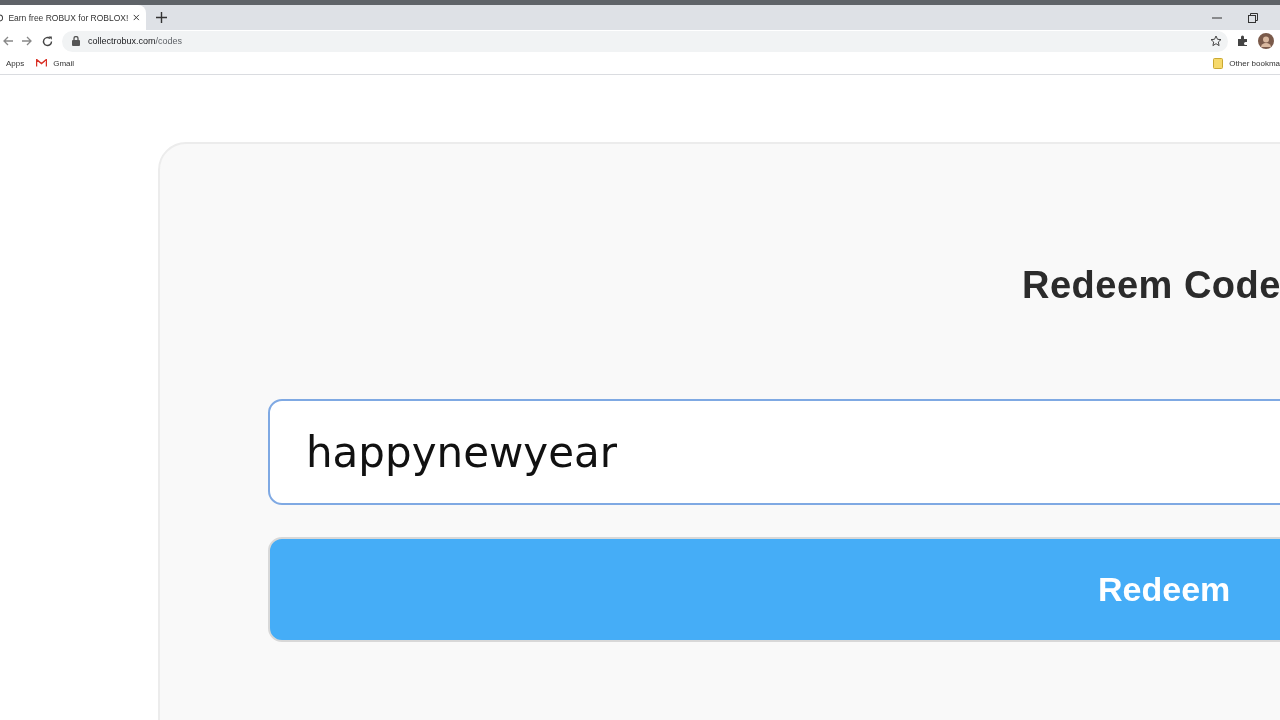  What do you see at coordinates (1151, 285) in the screenshot?
I see `page-title: Redeem Code` at bounding box center [1151, 285].